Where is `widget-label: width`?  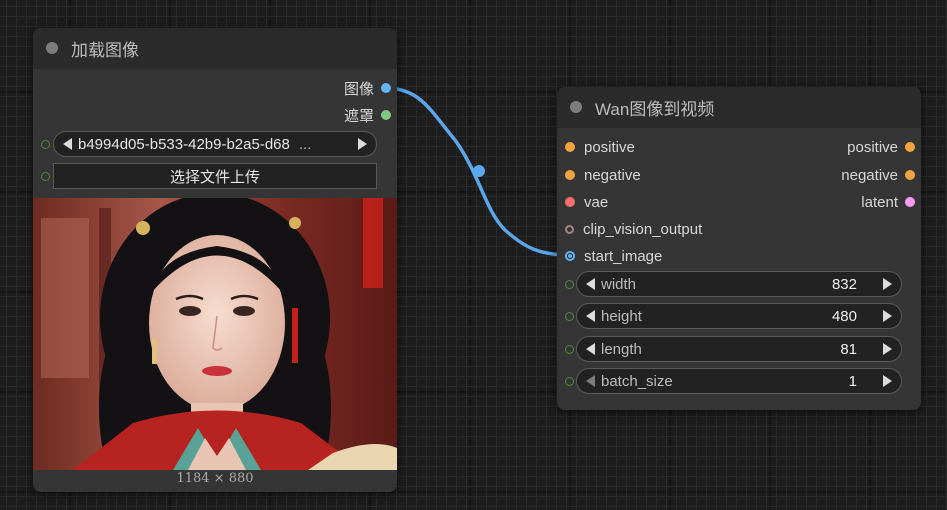 widget-label: width is located at coordinates (619, 284).